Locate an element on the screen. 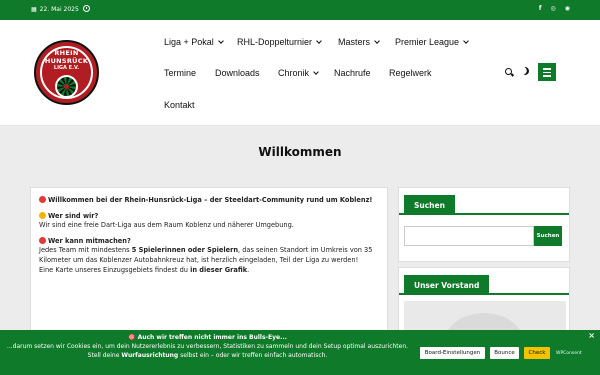  cookie-accept-button: Check is located at coordinates (537, 353).